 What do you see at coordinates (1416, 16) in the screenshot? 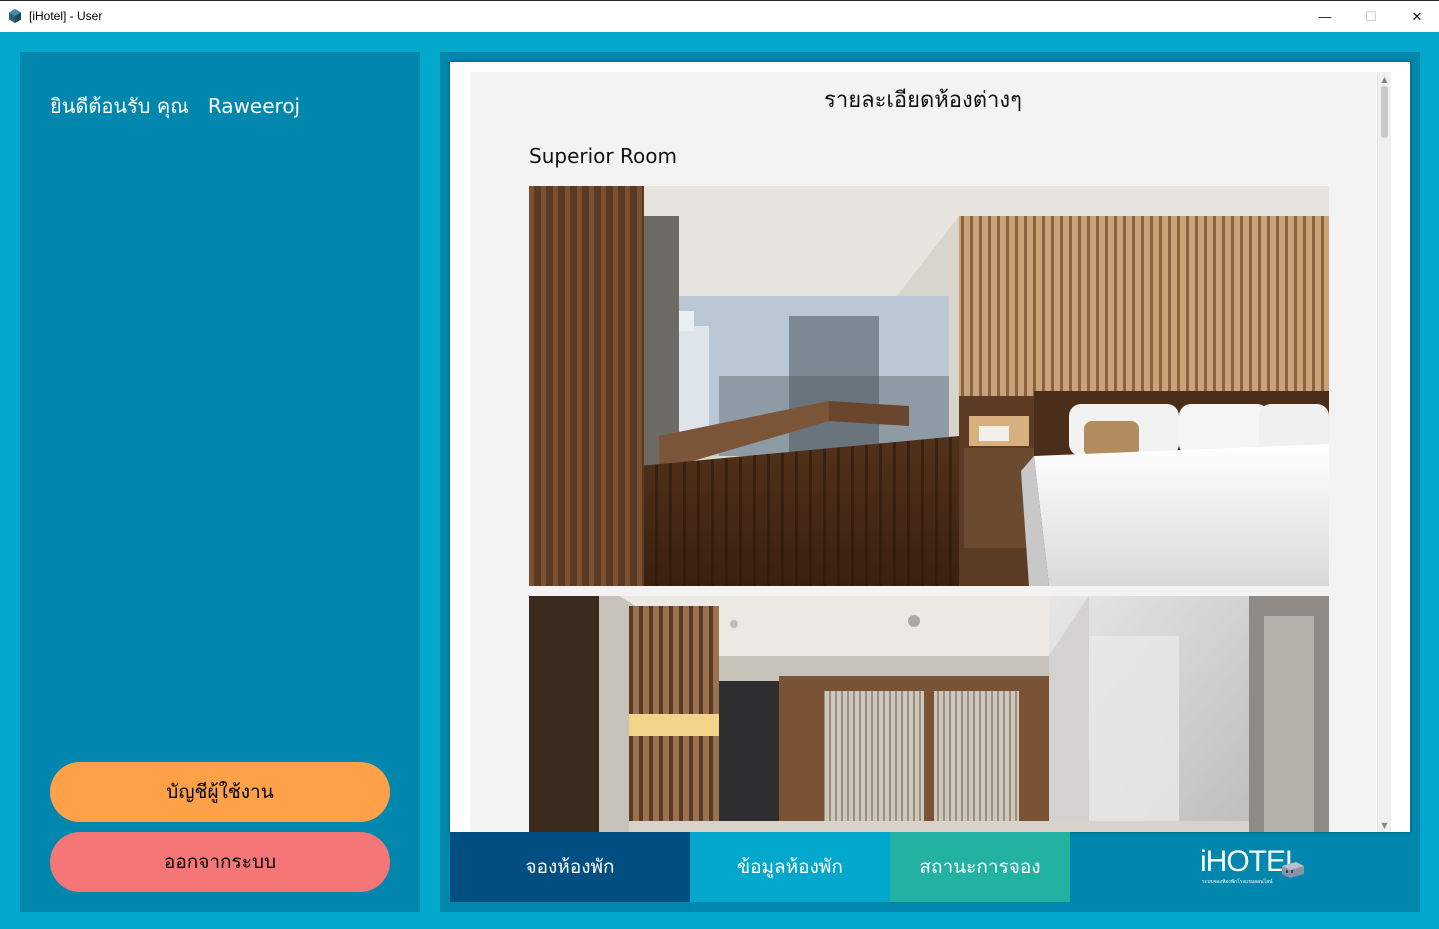
I see `close-button: ✕` at bounding box center [1416, 16].